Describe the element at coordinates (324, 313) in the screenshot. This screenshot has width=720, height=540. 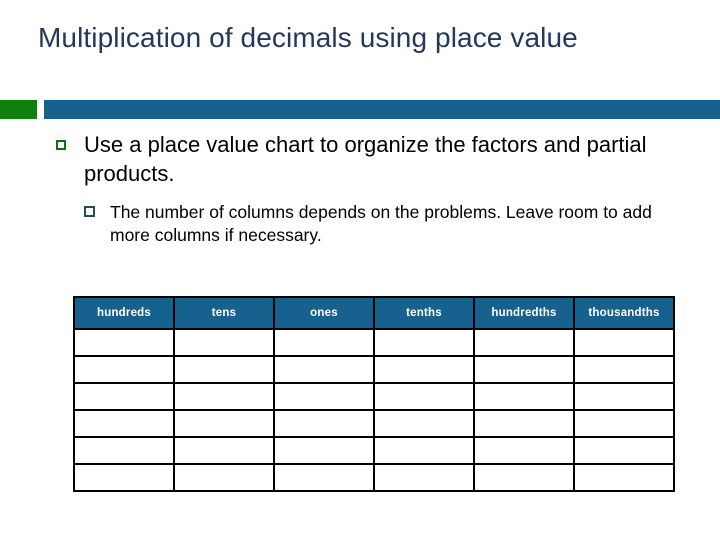
I see `column-header-ones: ones` at that location.